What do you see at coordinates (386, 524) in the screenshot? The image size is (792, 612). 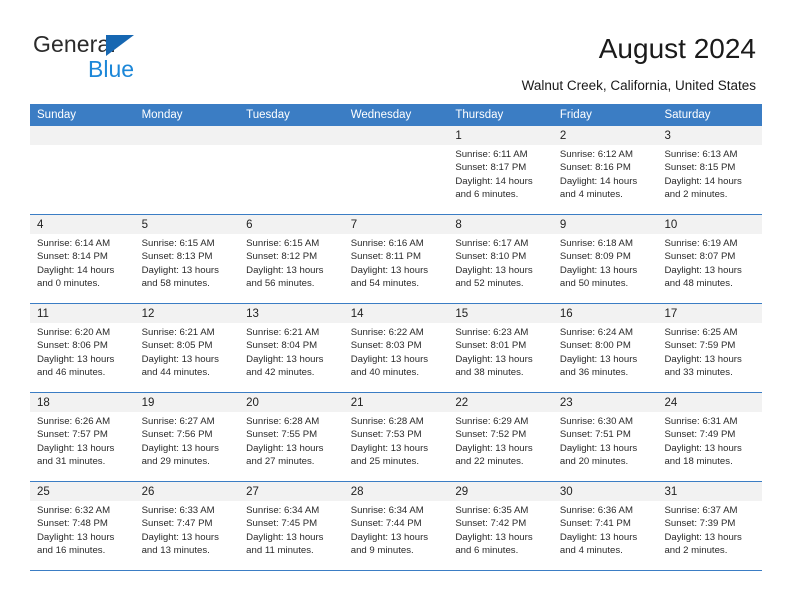 I see `sunset-text: Sunset: 7:44 PM` at bounding box center [386, 524].